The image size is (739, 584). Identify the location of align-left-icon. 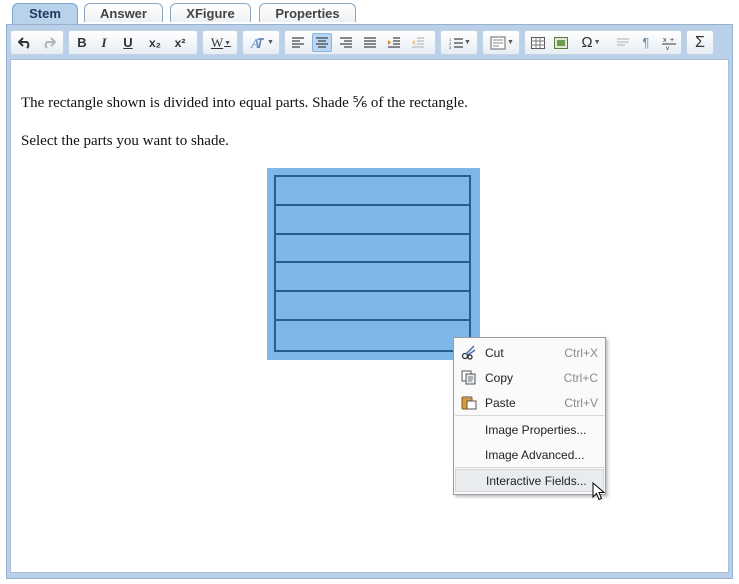
(298, 42).